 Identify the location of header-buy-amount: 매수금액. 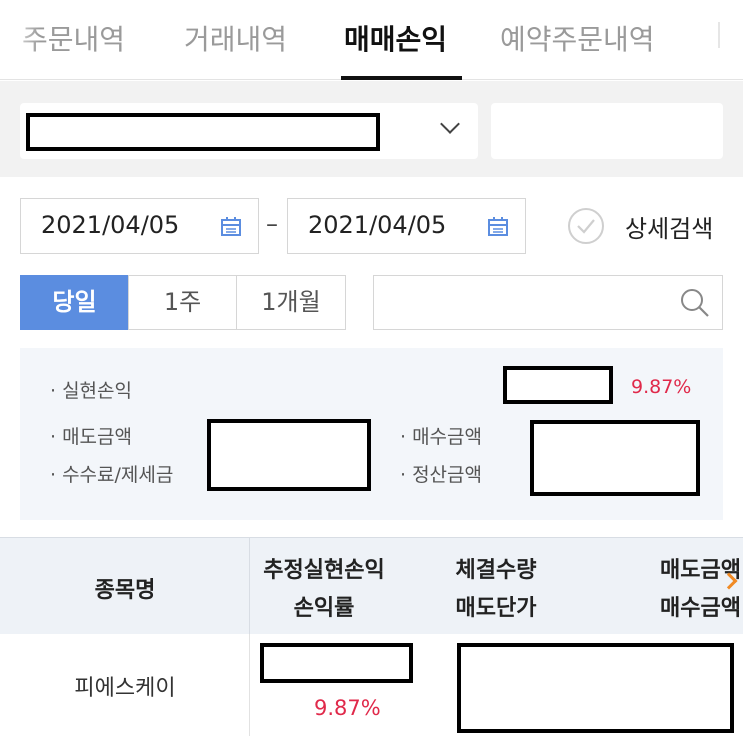
(700, 608).